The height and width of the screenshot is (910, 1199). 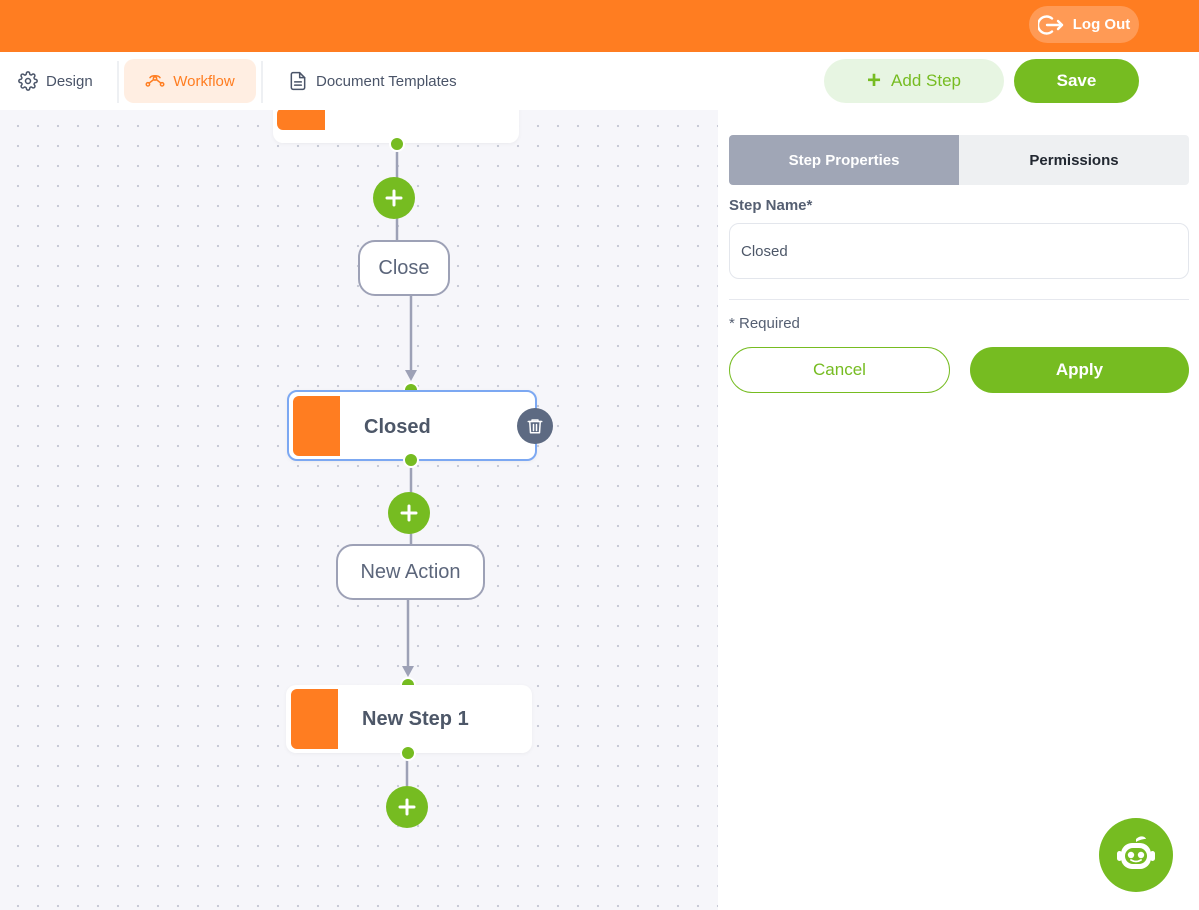 I want to click on logout-icon, so click(x=1050, y=24).